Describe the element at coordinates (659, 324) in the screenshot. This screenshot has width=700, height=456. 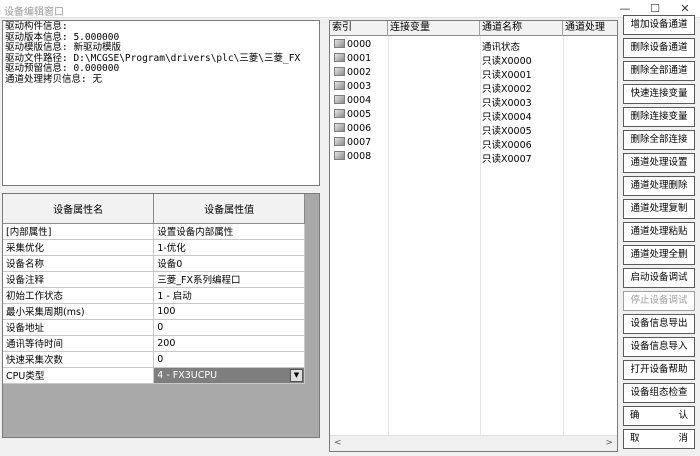
I see `export-device-info-button: 设备信息导出` at that location.